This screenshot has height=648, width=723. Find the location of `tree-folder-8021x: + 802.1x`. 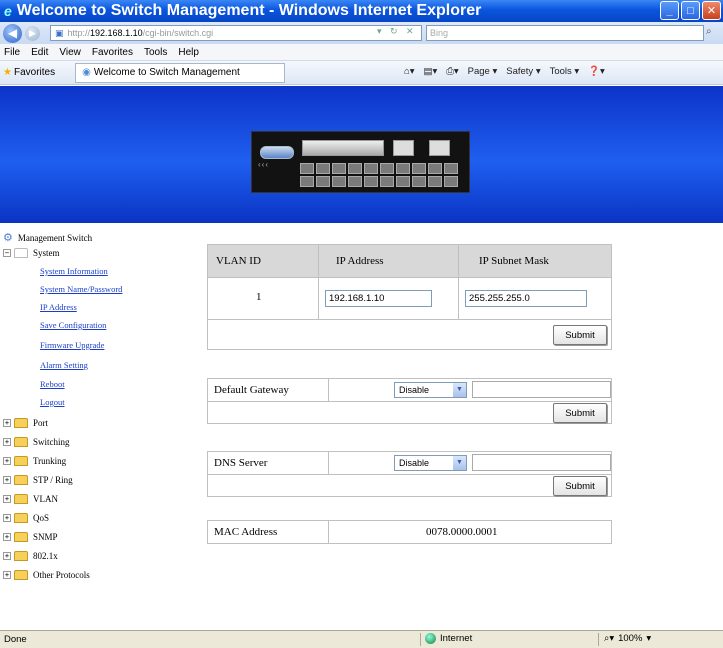

tree-folder-8021x: + 802.1x is located at coordinates (30, 556).